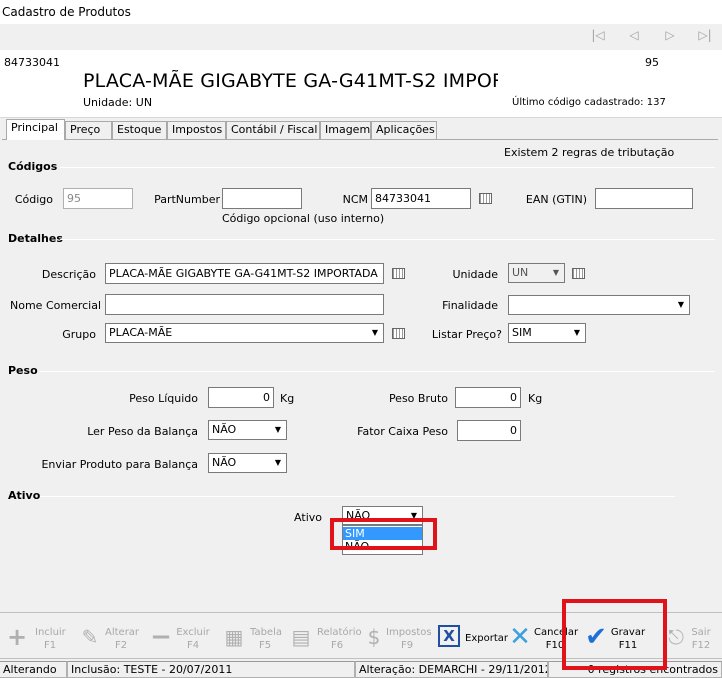 Image resolution: width=722 pixels, height=678 pixels. Describe the element at coordinates (117, 102) in the screenshot. I see `header-unit: Unidade: UN` at that location.